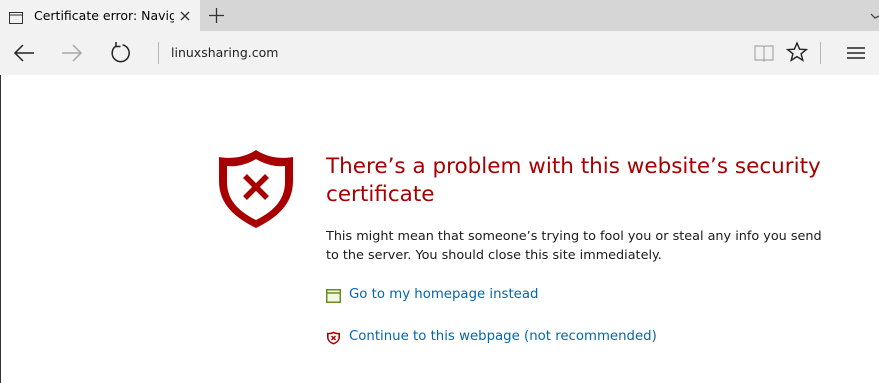 The height and width of the screenshot is (383, 879). What do you see at coordinates (256, 189) in the screenshot?
I see `shield-x-icon` at bounding box center [256, 189].